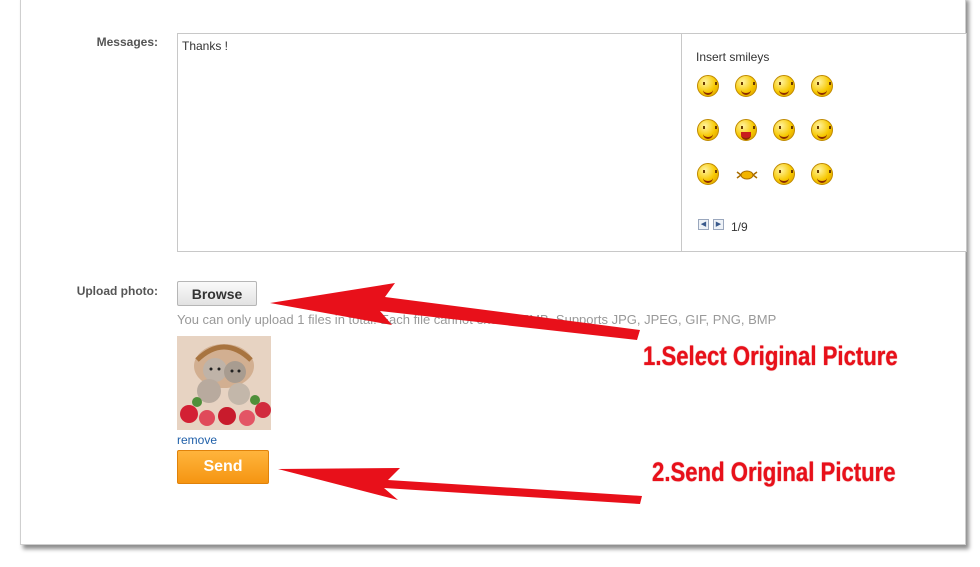 The height and width of the screenshot is (567, 980). What do you see at coordinates (455, 311) in the screenshot?
I see `arrow-1-icon` at bounding box center [455, 311].